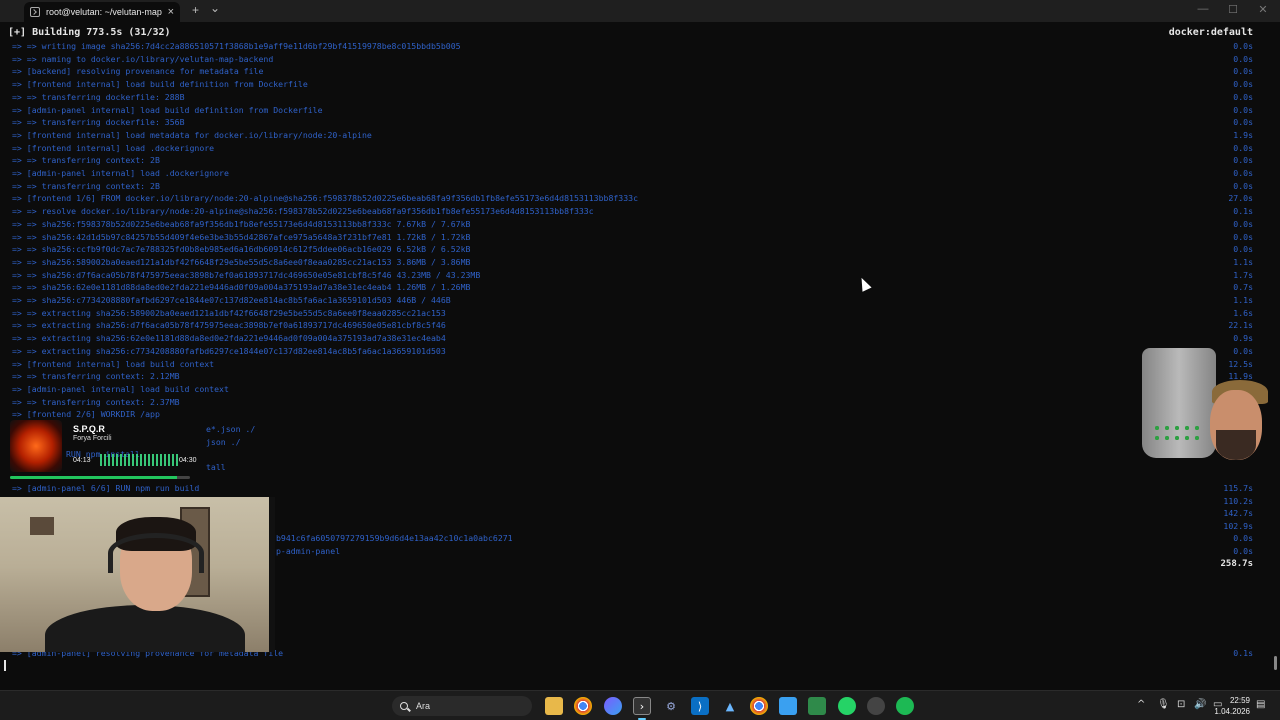 This screenshot has width=1280, height=720. Describe the element at coordinates (613, 706) in the screenshot. I see `copilot-icon` at that location.